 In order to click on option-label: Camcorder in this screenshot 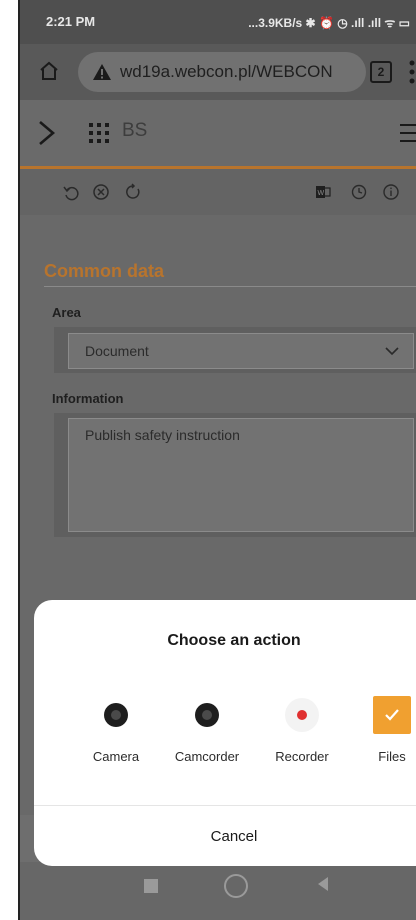, I will do `click(207, 756)`.